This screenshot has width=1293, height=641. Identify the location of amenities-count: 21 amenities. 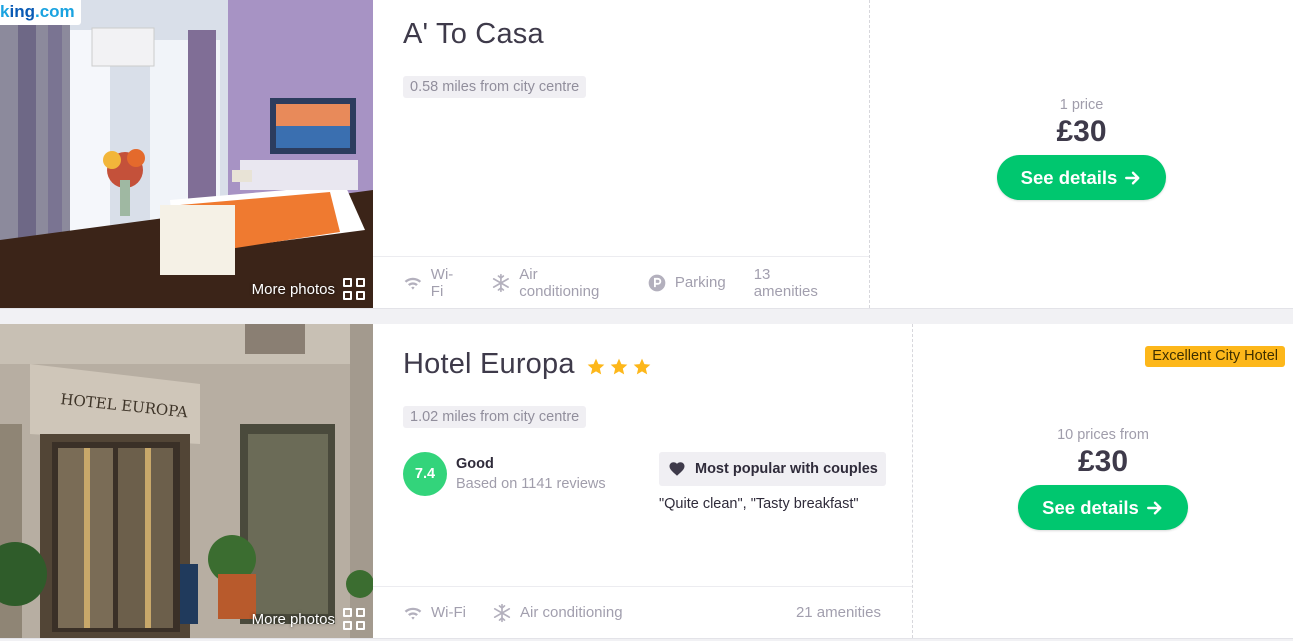
(838, 612).